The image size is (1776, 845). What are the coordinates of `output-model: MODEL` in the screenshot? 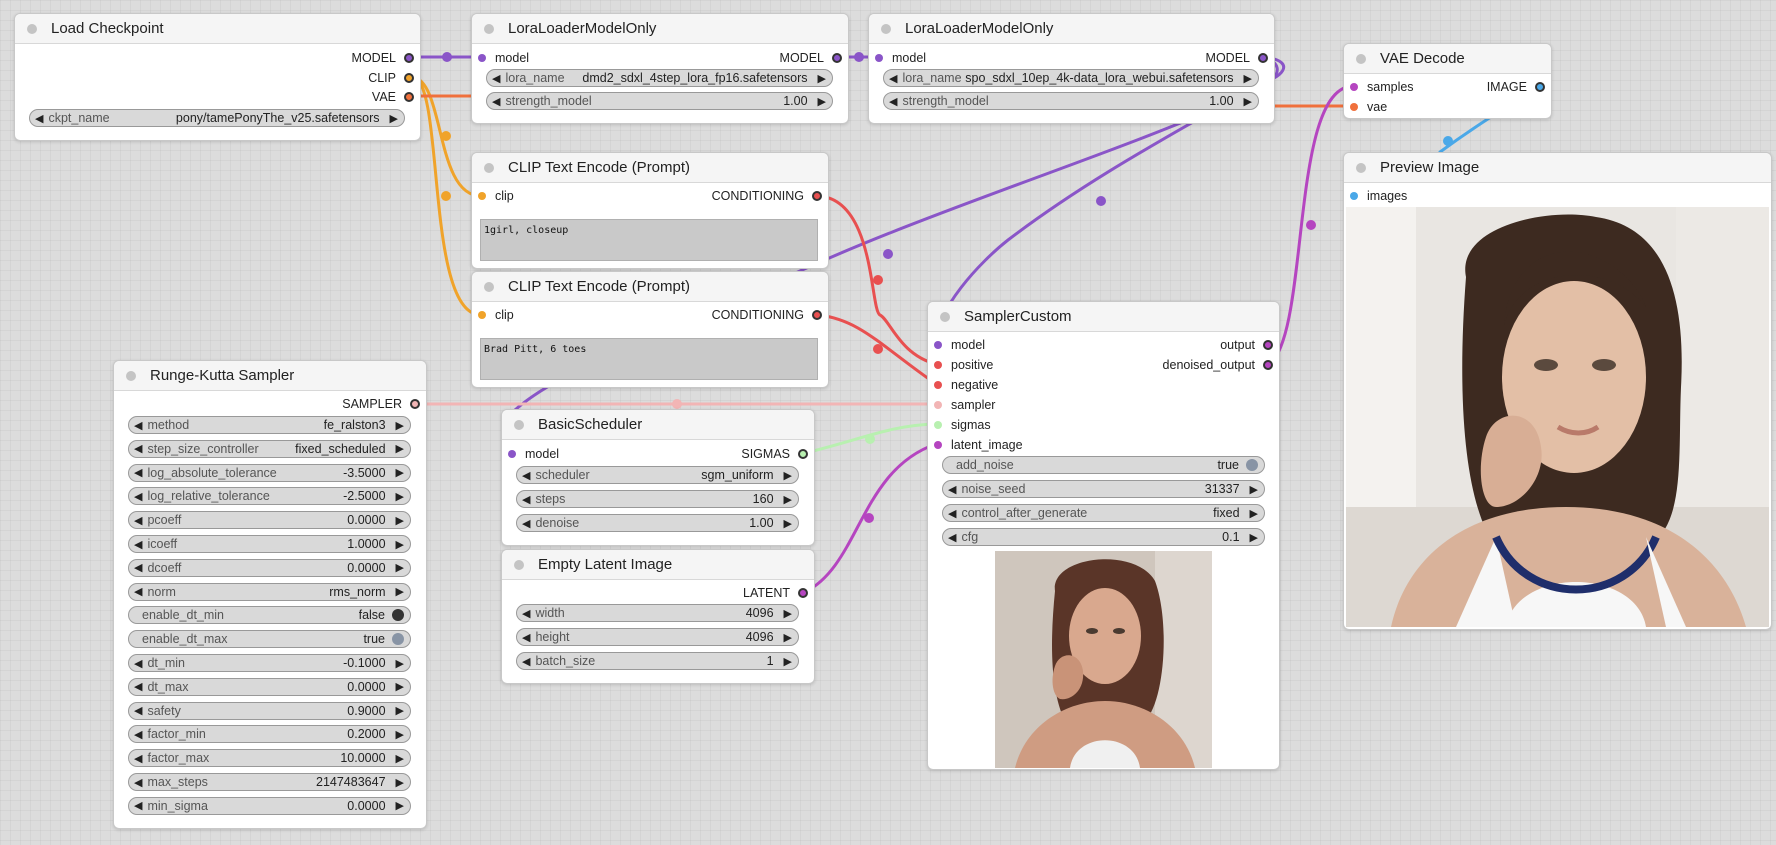 It's located at (383, 58).